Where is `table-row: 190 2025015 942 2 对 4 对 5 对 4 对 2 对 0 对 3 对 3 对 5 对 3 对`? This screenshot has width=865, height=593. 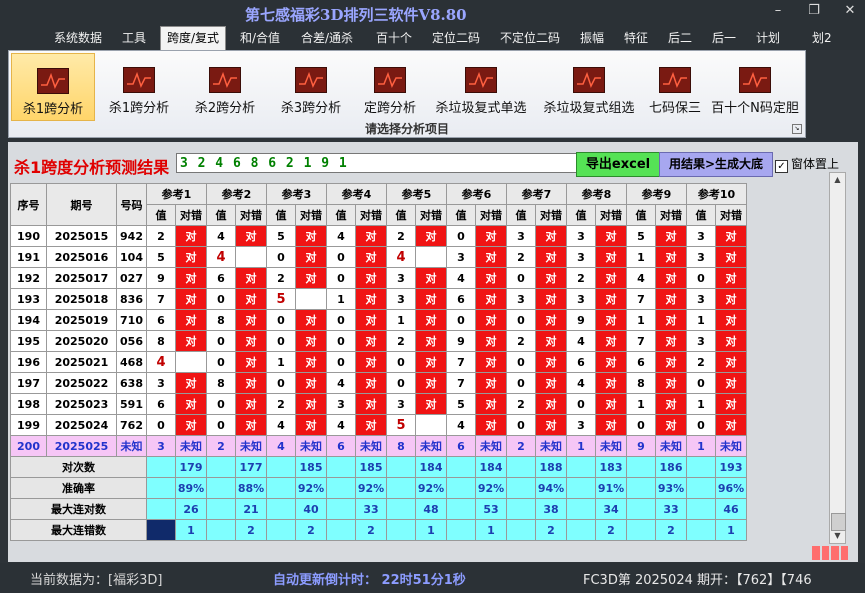
table-row: 190 2025015 942 2 对 4 对 5 对 4 对 2 对 0 对 3 对 3 对 5 对 3 对 is located at coordinates (378, 236).